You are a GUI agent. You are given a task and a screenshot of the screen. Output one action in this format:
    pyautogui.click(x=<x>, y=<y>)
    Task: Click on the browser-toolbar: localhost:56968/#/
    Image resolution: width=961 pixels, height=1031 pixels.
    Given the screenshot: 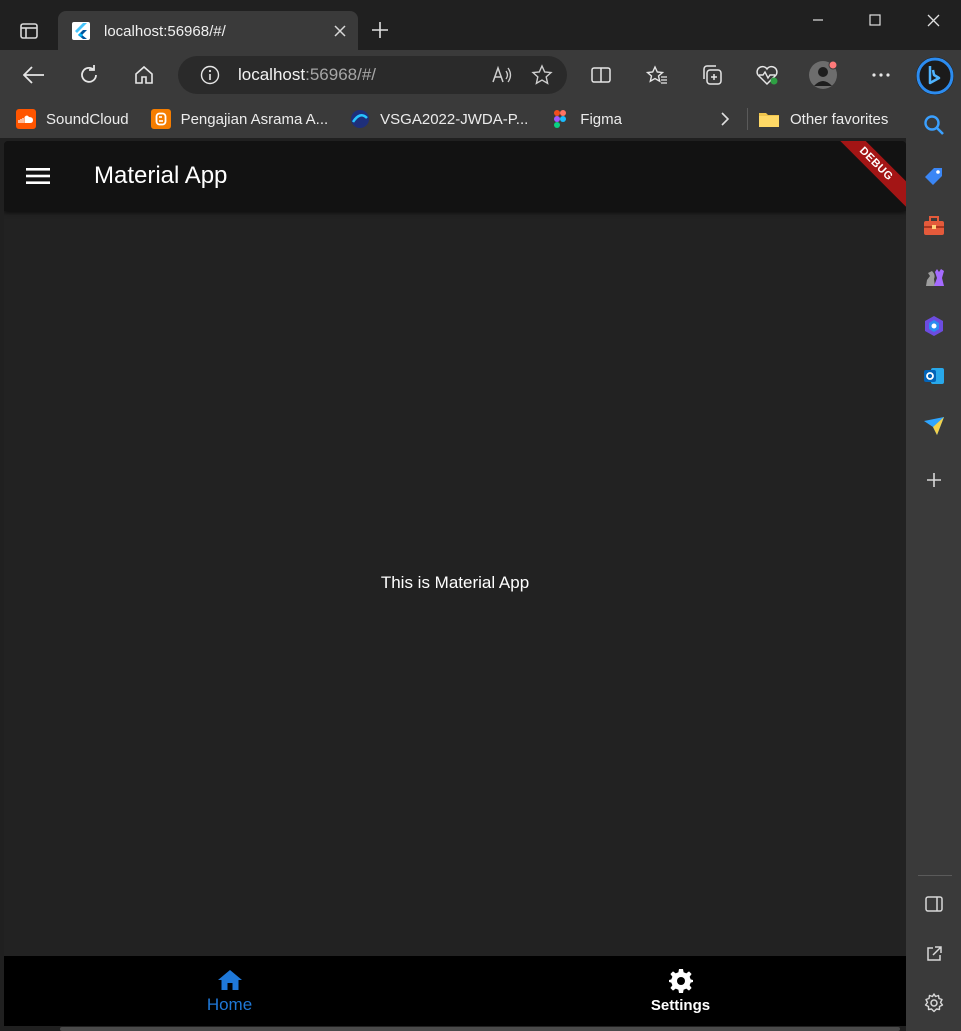 What is the action you would take?
    pyautogui.click(x=480, y=75)
    